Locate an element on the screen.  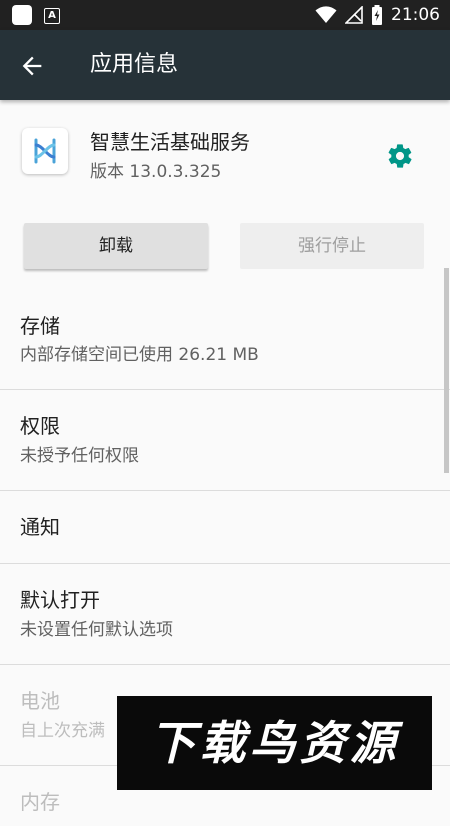
app-name: 智慧生活基础服务 is located at coordinates (170, 142).